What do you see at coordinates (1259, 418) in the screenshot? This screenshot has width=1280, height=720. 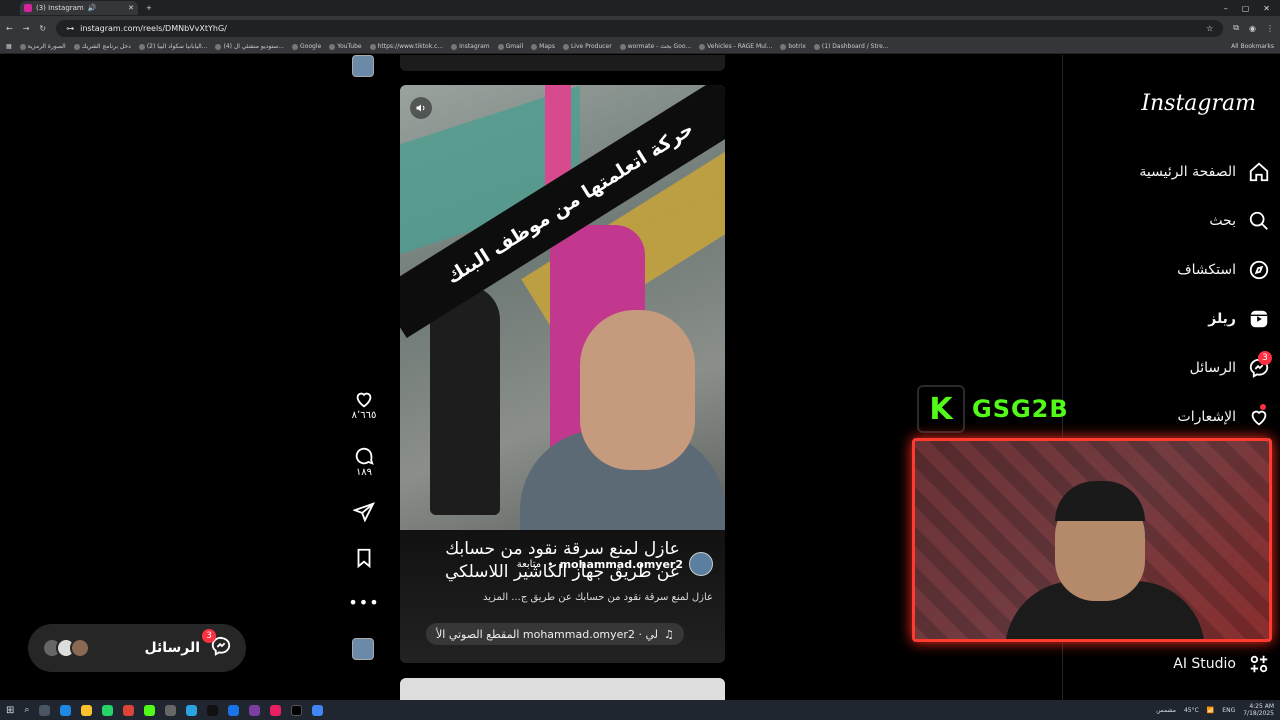 I see `heart-icon` at bounding box center [1259, 418].